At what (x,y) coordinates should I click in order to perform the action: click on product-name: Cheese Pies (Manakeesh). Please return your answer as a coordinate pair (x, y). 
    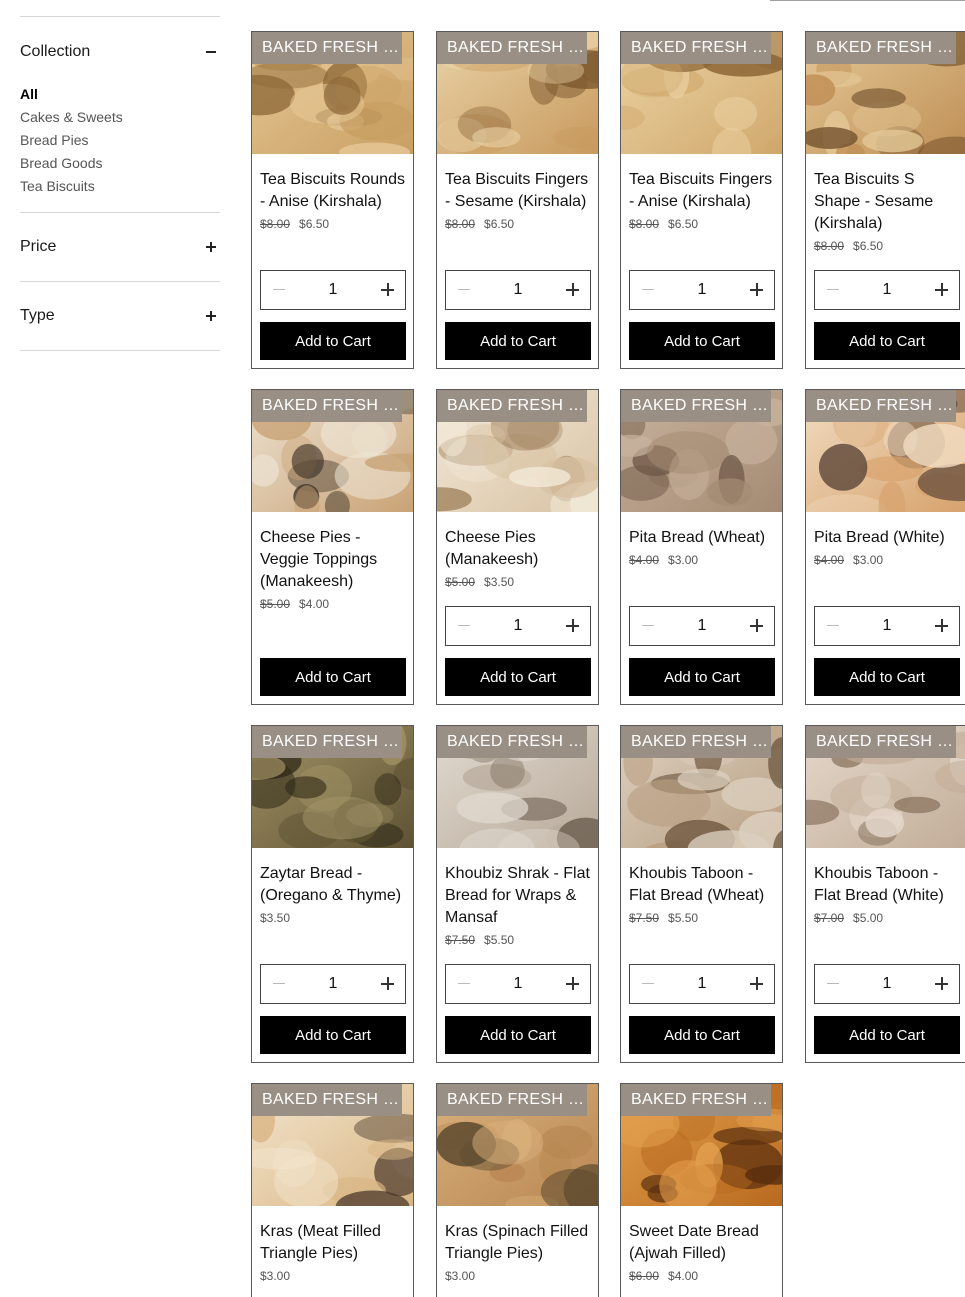
    Looking at the image, I should click on (518, 549).